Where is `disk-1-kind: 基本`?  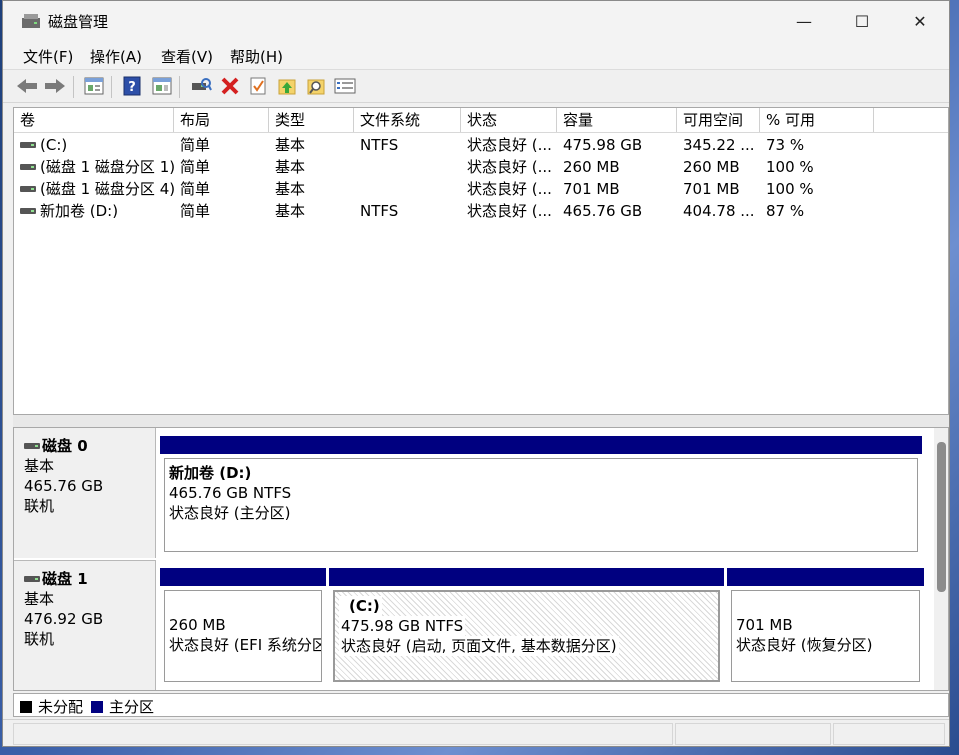
disk-1-kind: 基本 is located at coordinates (39, 599).